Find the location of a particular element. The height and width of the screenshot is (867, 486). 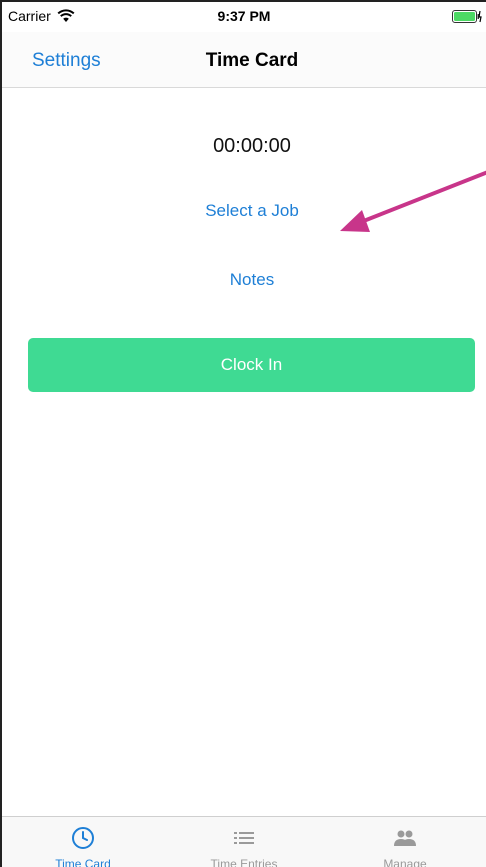

notes-button: Notes is located at coordinates (244, 280).